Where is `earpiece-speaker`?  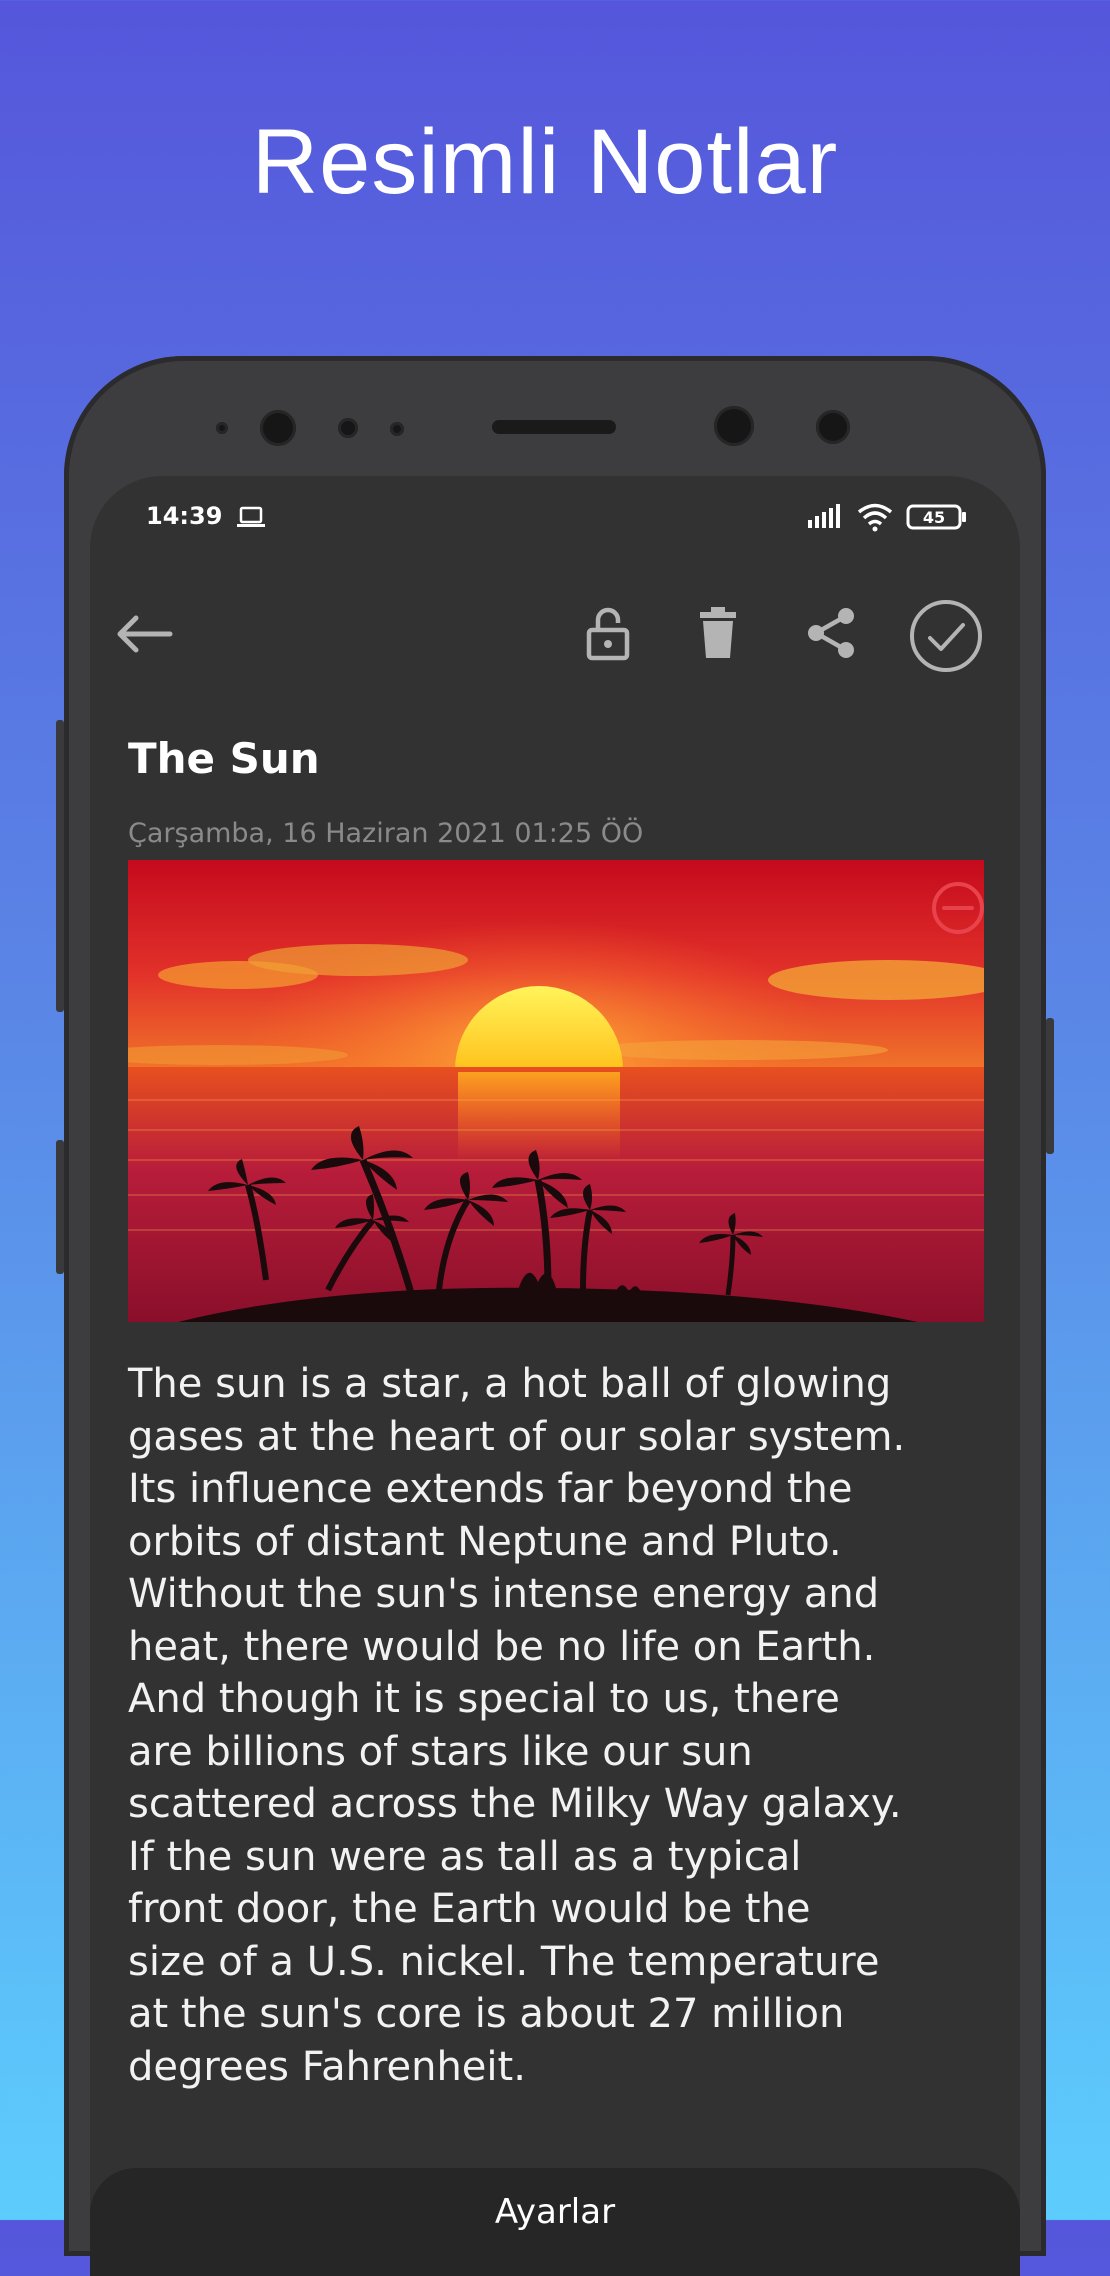 earpiece-speaker is located at coordinates (554, 427).